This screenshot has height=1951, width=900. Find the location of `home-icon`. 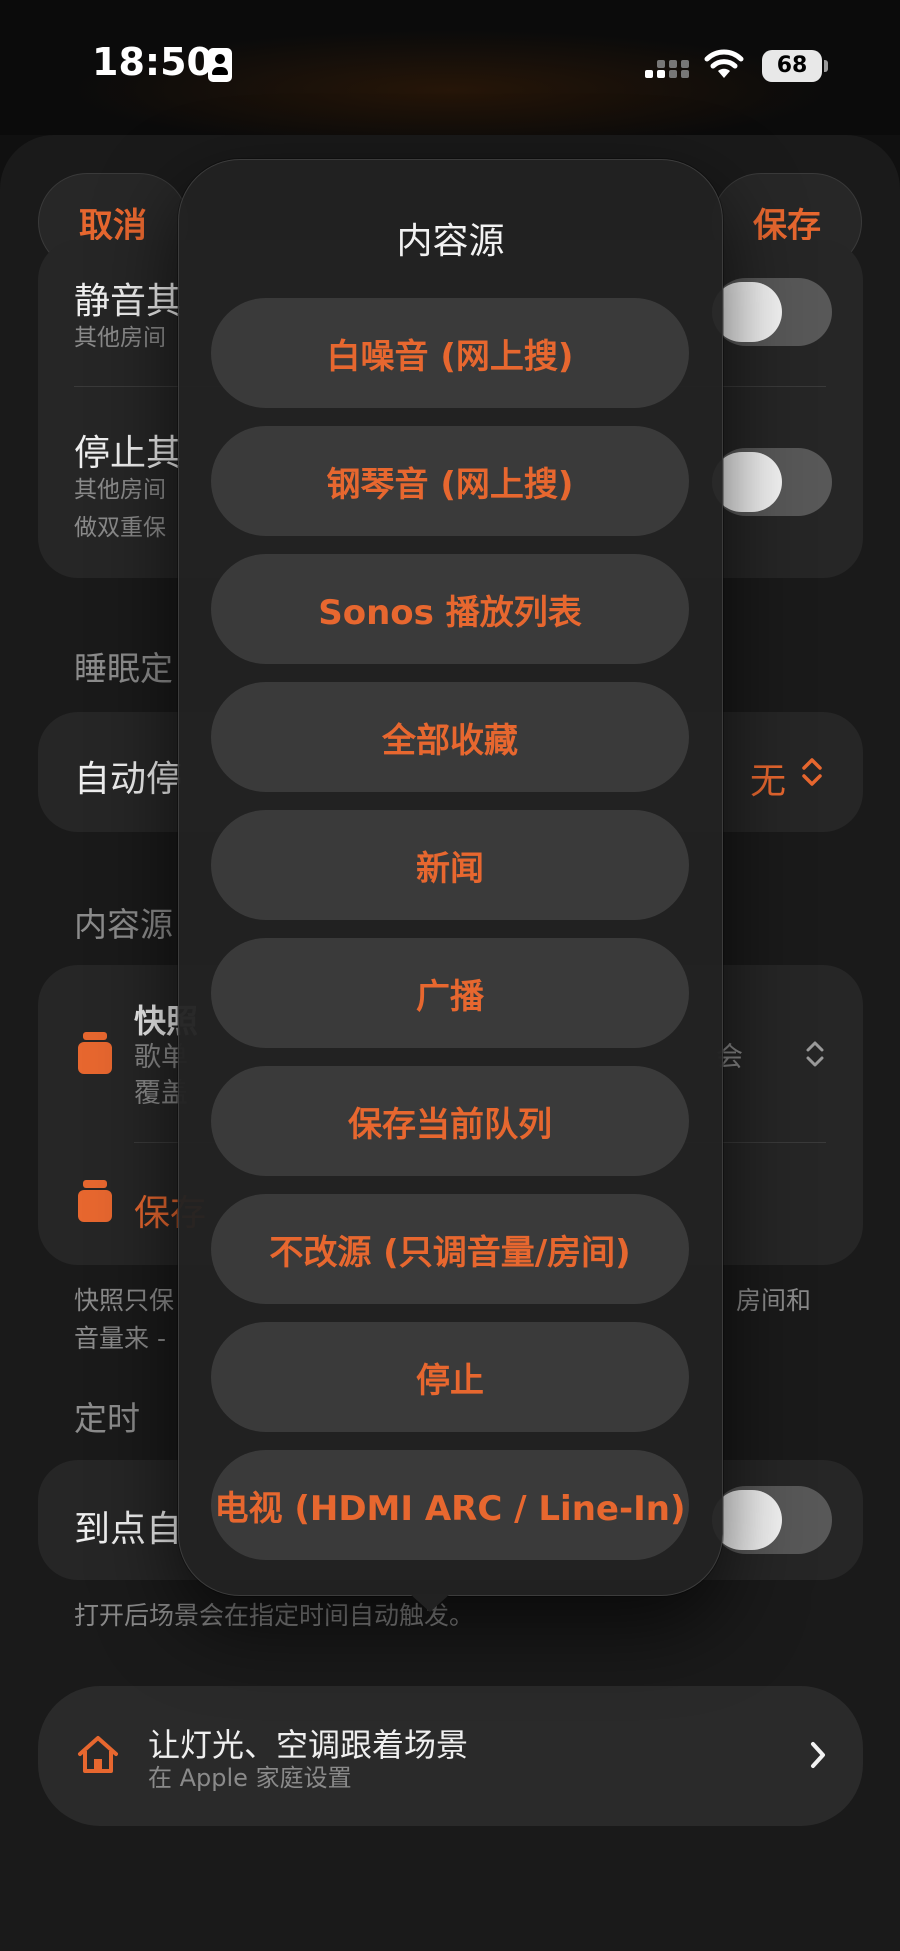

home-icon is located at coordinates (98, 1754).